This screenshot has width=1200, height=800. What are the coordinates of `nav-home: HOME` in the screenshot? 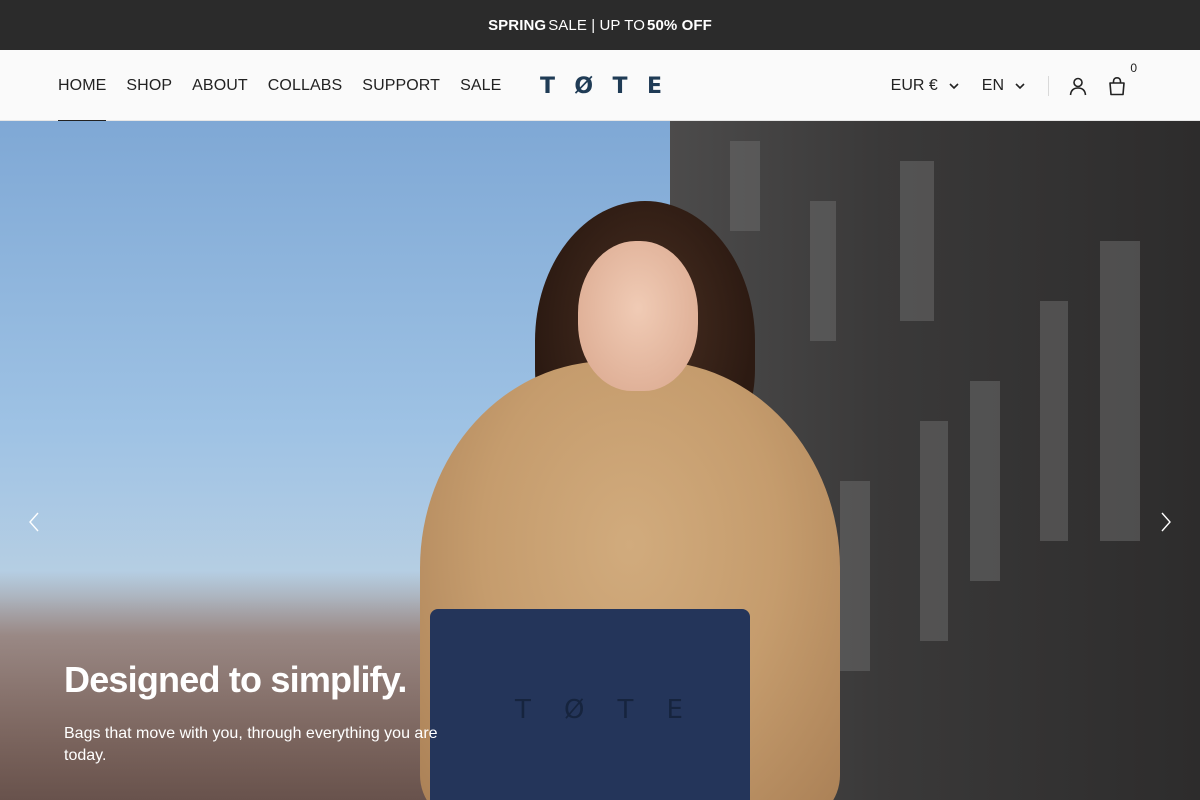 It's located at (82, 86).